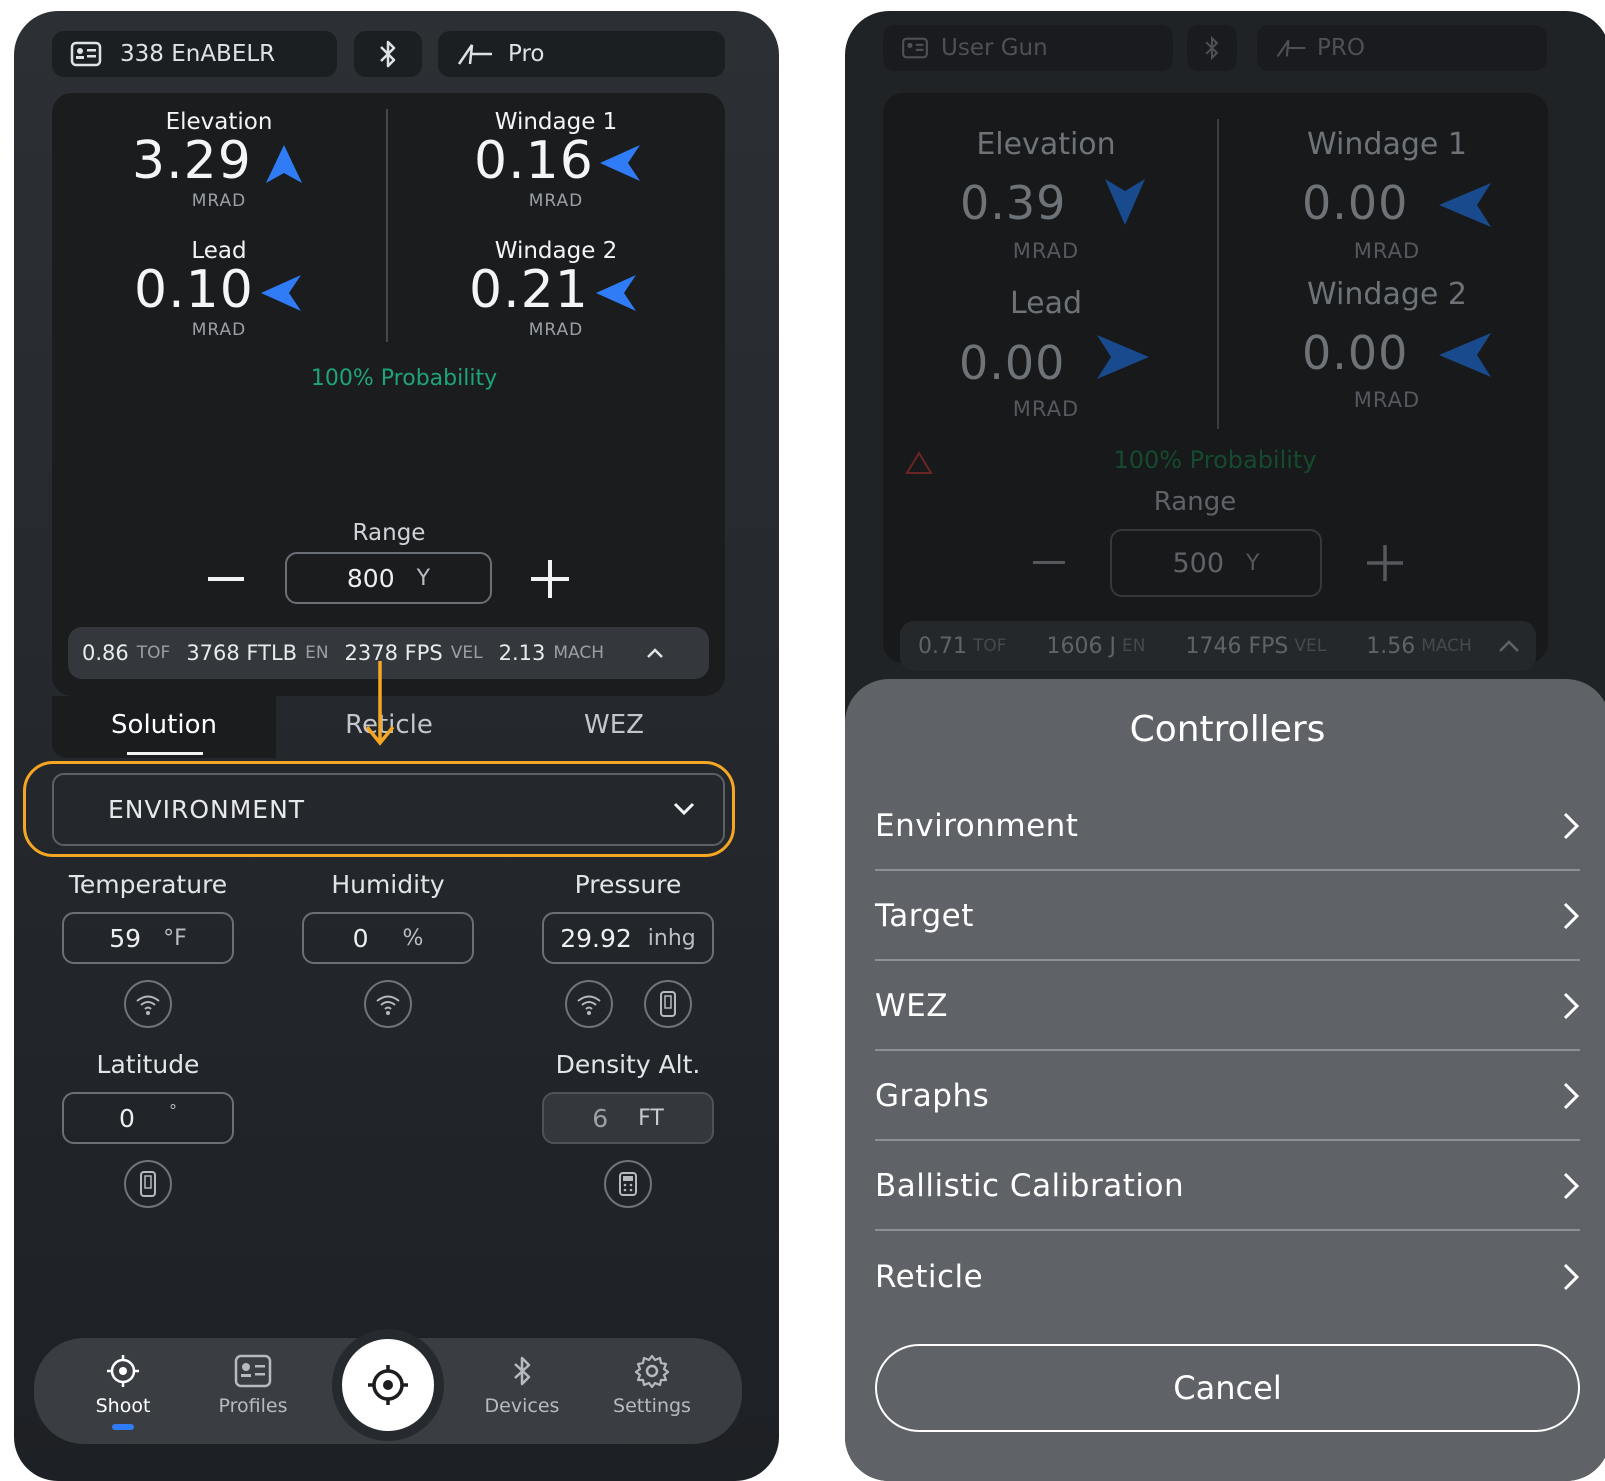 This screenshot has height=1481, width=1605. What do you see at coordinates (581, 54) in the screenshot?
I see `device-selector: Pro` at bounding box center [581, 54].